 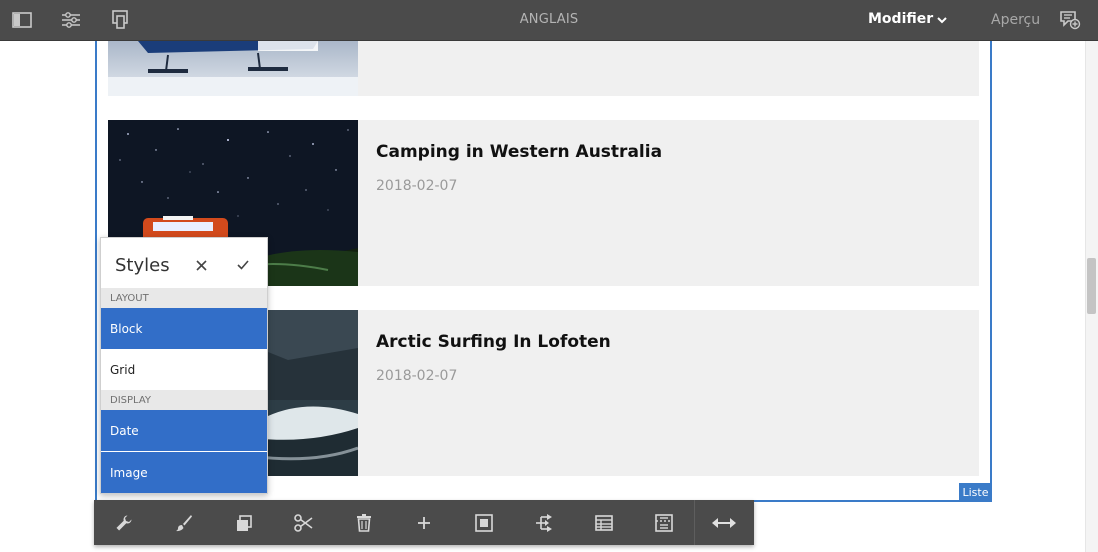 I want to click on styles-group-display: DISPLAY, so click(x=184, y=400).